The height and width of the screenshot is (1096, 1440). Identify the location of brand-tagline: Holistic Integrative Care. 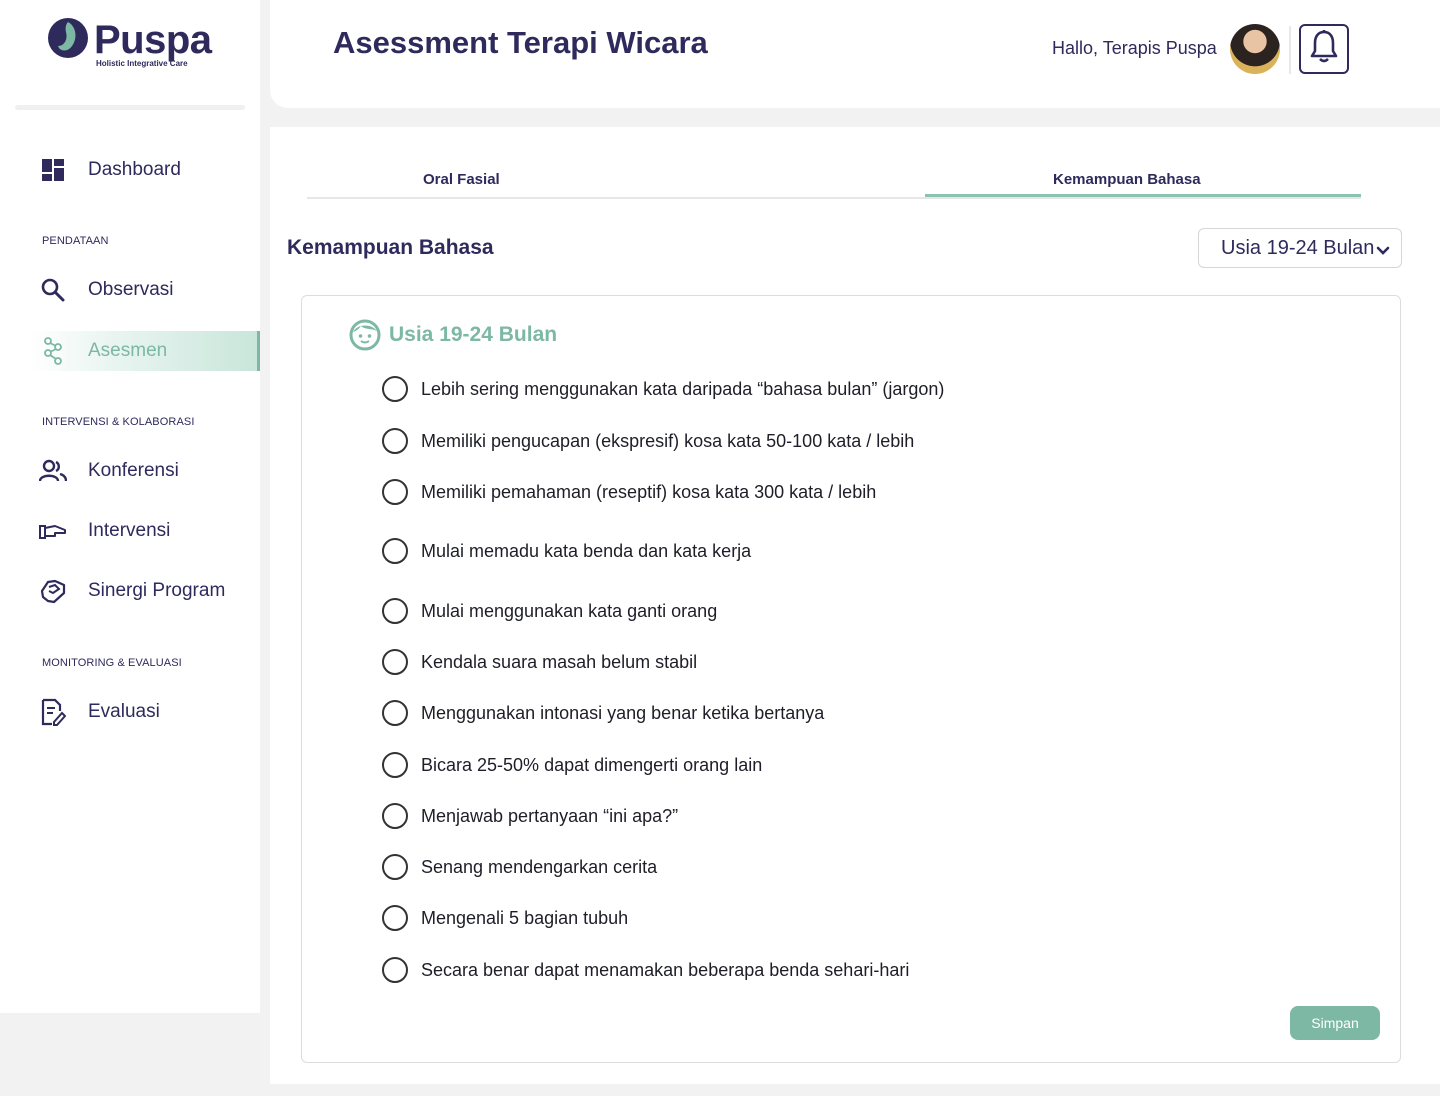
(142, 63).